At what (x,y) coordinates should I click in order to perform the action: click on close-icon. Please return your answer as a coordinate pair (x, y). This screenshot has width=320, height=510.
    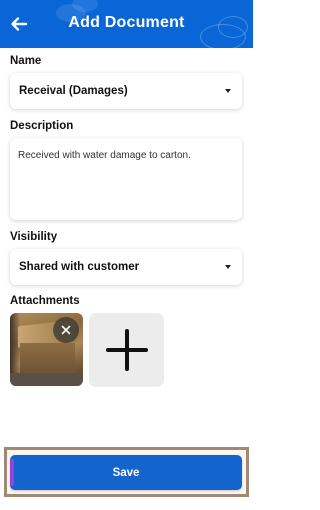
    Looking at the image, I should click on (66, 330).